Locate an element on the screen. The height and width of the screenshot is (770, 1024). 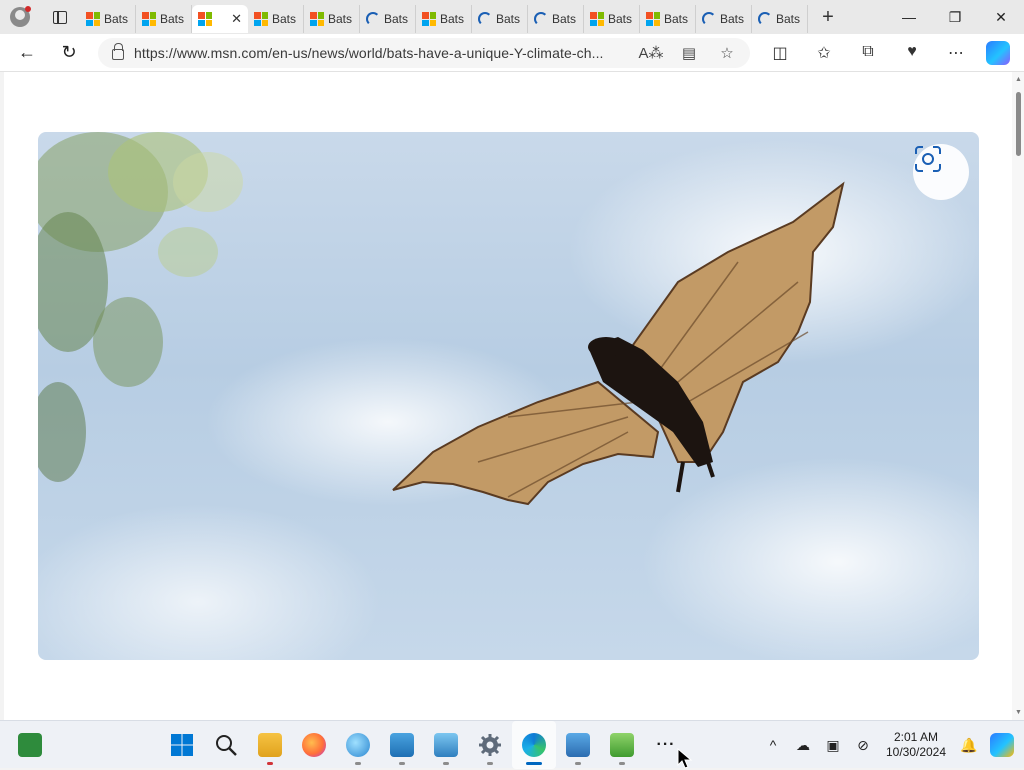
taskbar-edge is located at coordinates (534, 745).